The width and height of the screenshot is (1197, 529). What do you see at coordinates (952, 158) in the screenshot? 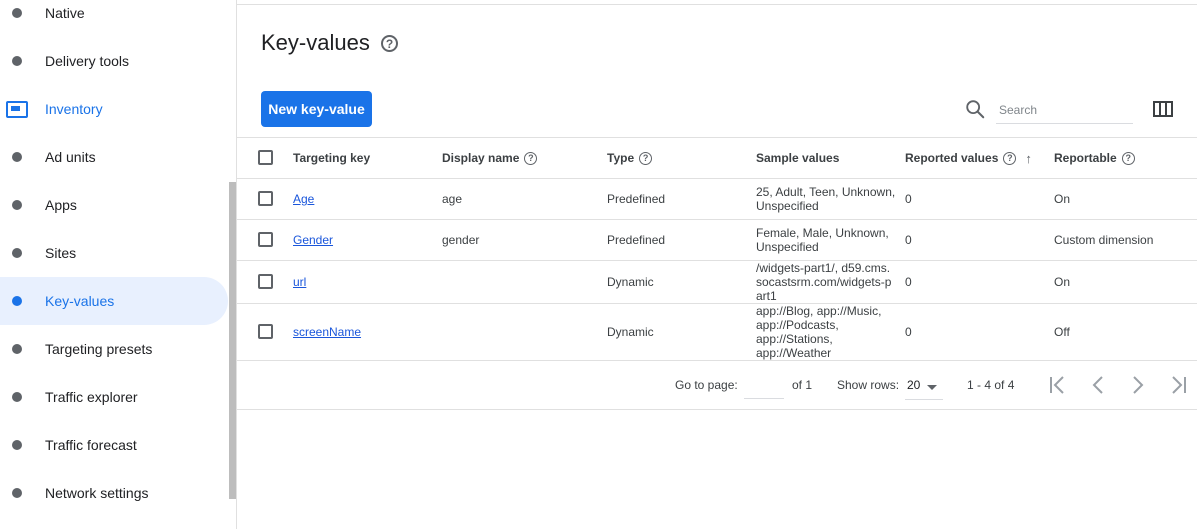
I see `header-label: Reported values` at bounding box center [952, 158].